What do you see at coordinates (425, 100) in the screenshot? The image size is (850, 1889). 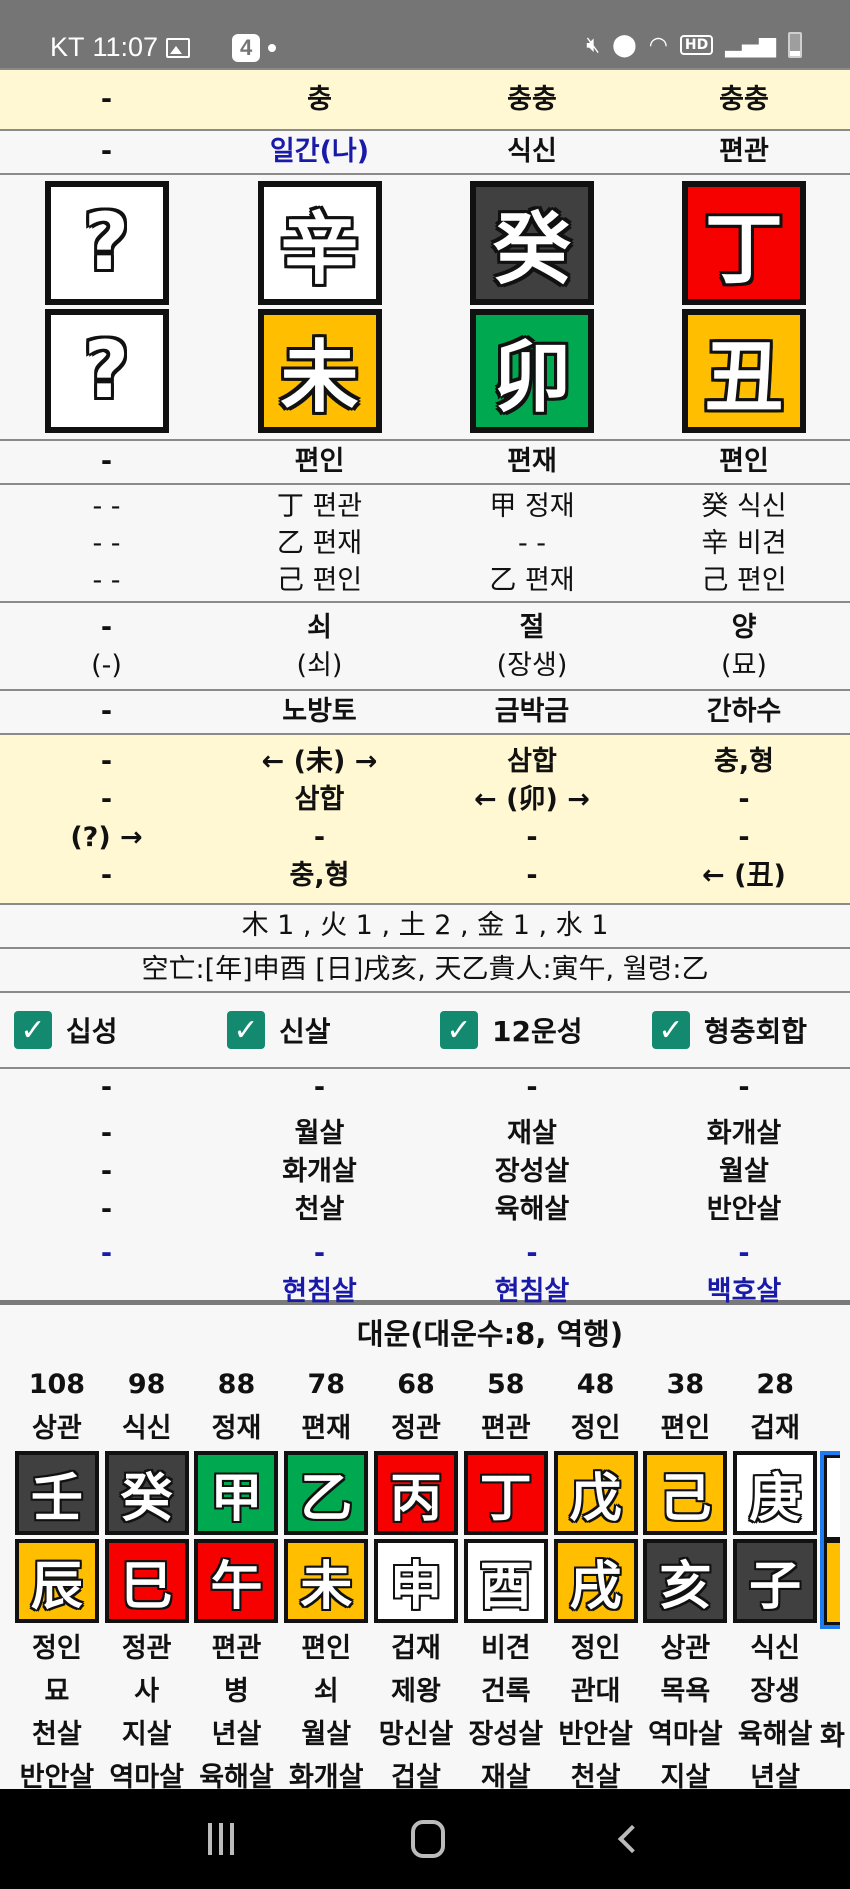 I see `chung-row: - 충 충충 충충` at bounding box center [425, 100].